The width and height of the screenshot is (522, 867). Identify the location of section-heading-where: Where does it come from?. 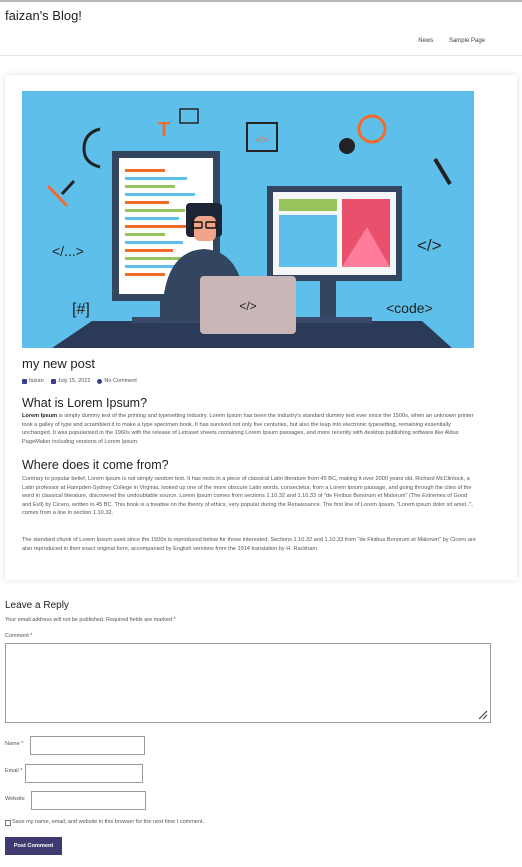
(95, 465).